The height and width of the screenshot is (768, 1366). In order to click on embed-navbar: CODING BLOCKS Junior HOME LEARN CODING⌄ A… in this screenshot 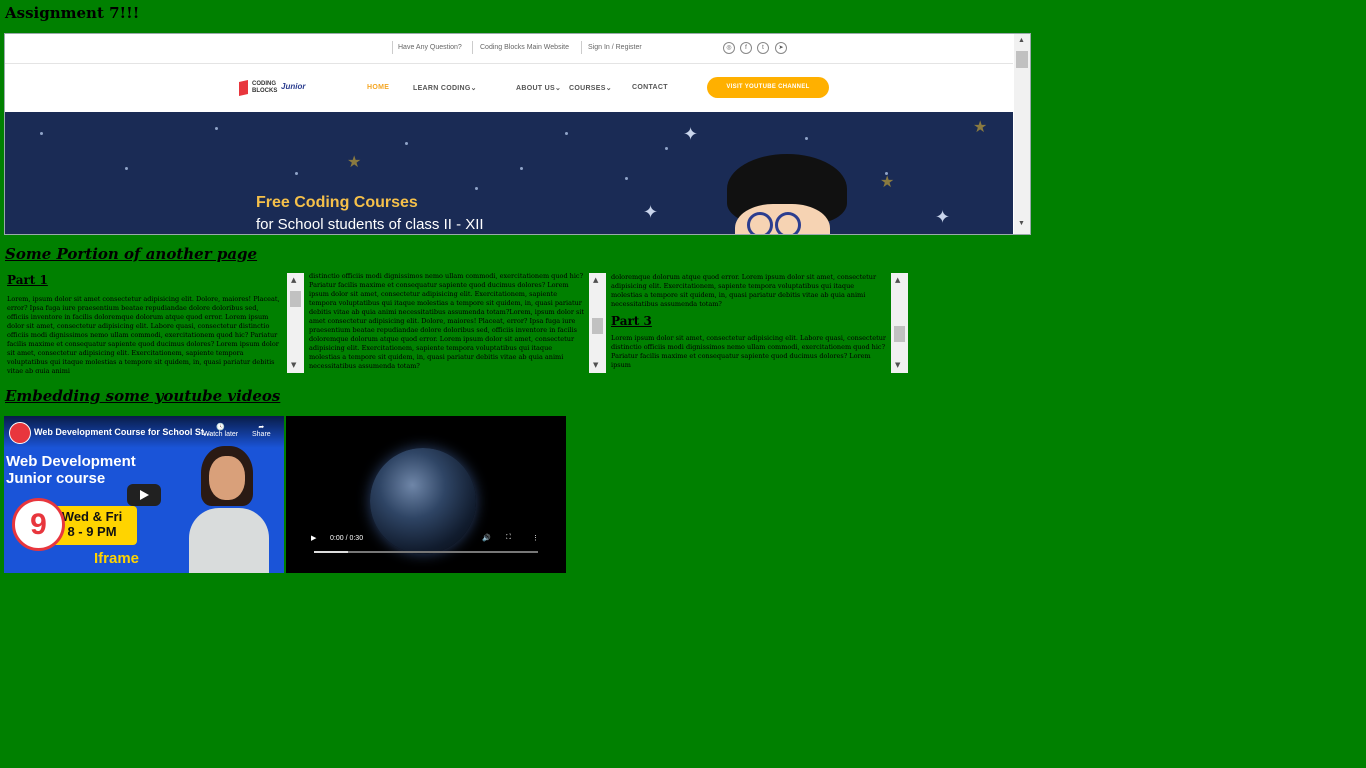, I will do `click(509, 88)`.